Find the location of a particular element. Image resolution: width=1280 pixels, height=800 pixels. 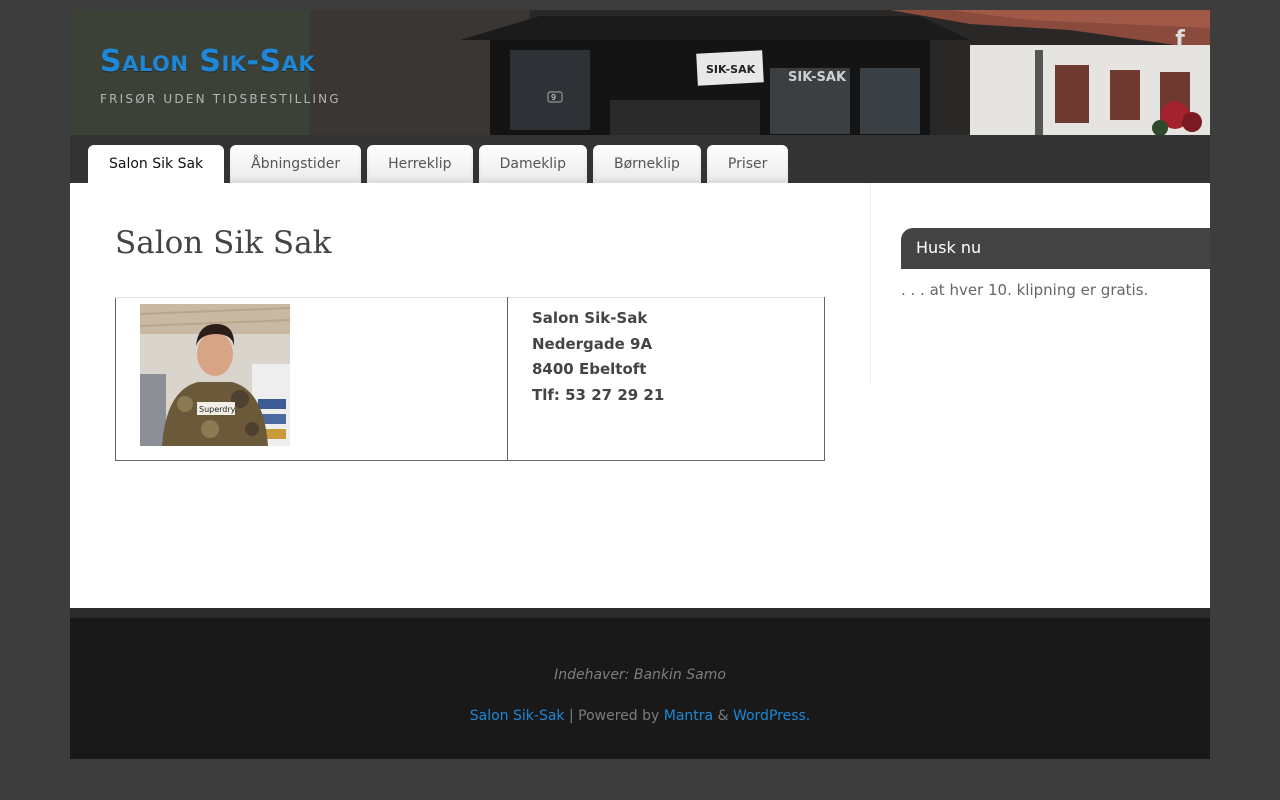

shop-sign-text: SIK-SAK is located at coordinates (731, 69).